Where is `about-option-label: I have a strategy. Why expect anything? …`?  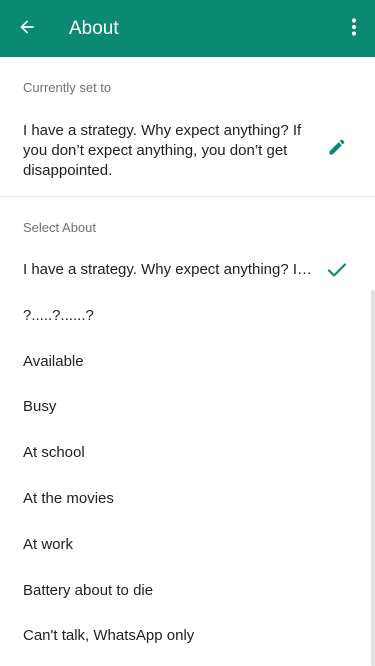
about-option-label: I have a strategy. Why expect anything? … is located at coordinates (169, 269).